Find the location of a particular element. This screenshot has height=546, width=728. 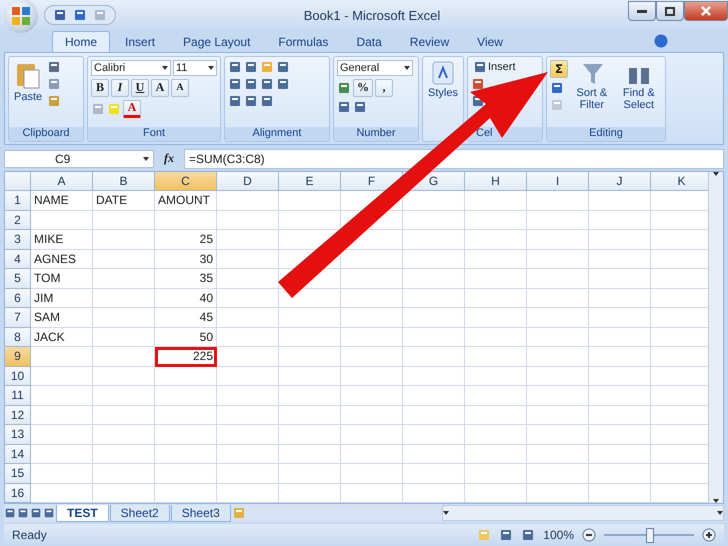

autosum-button: Σ is located at coordinates (559, 69).